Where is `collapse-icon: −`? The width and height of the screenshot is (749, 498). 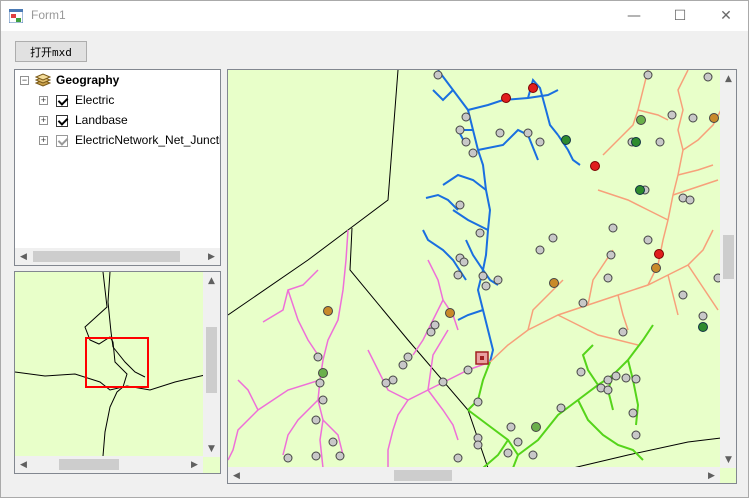 collapse-icon: − is located at coordinates (24, 80).